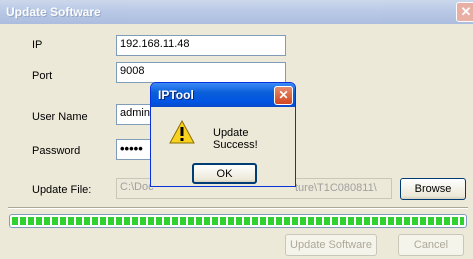  I want to click on ok-button: OK, so click(224, 173).